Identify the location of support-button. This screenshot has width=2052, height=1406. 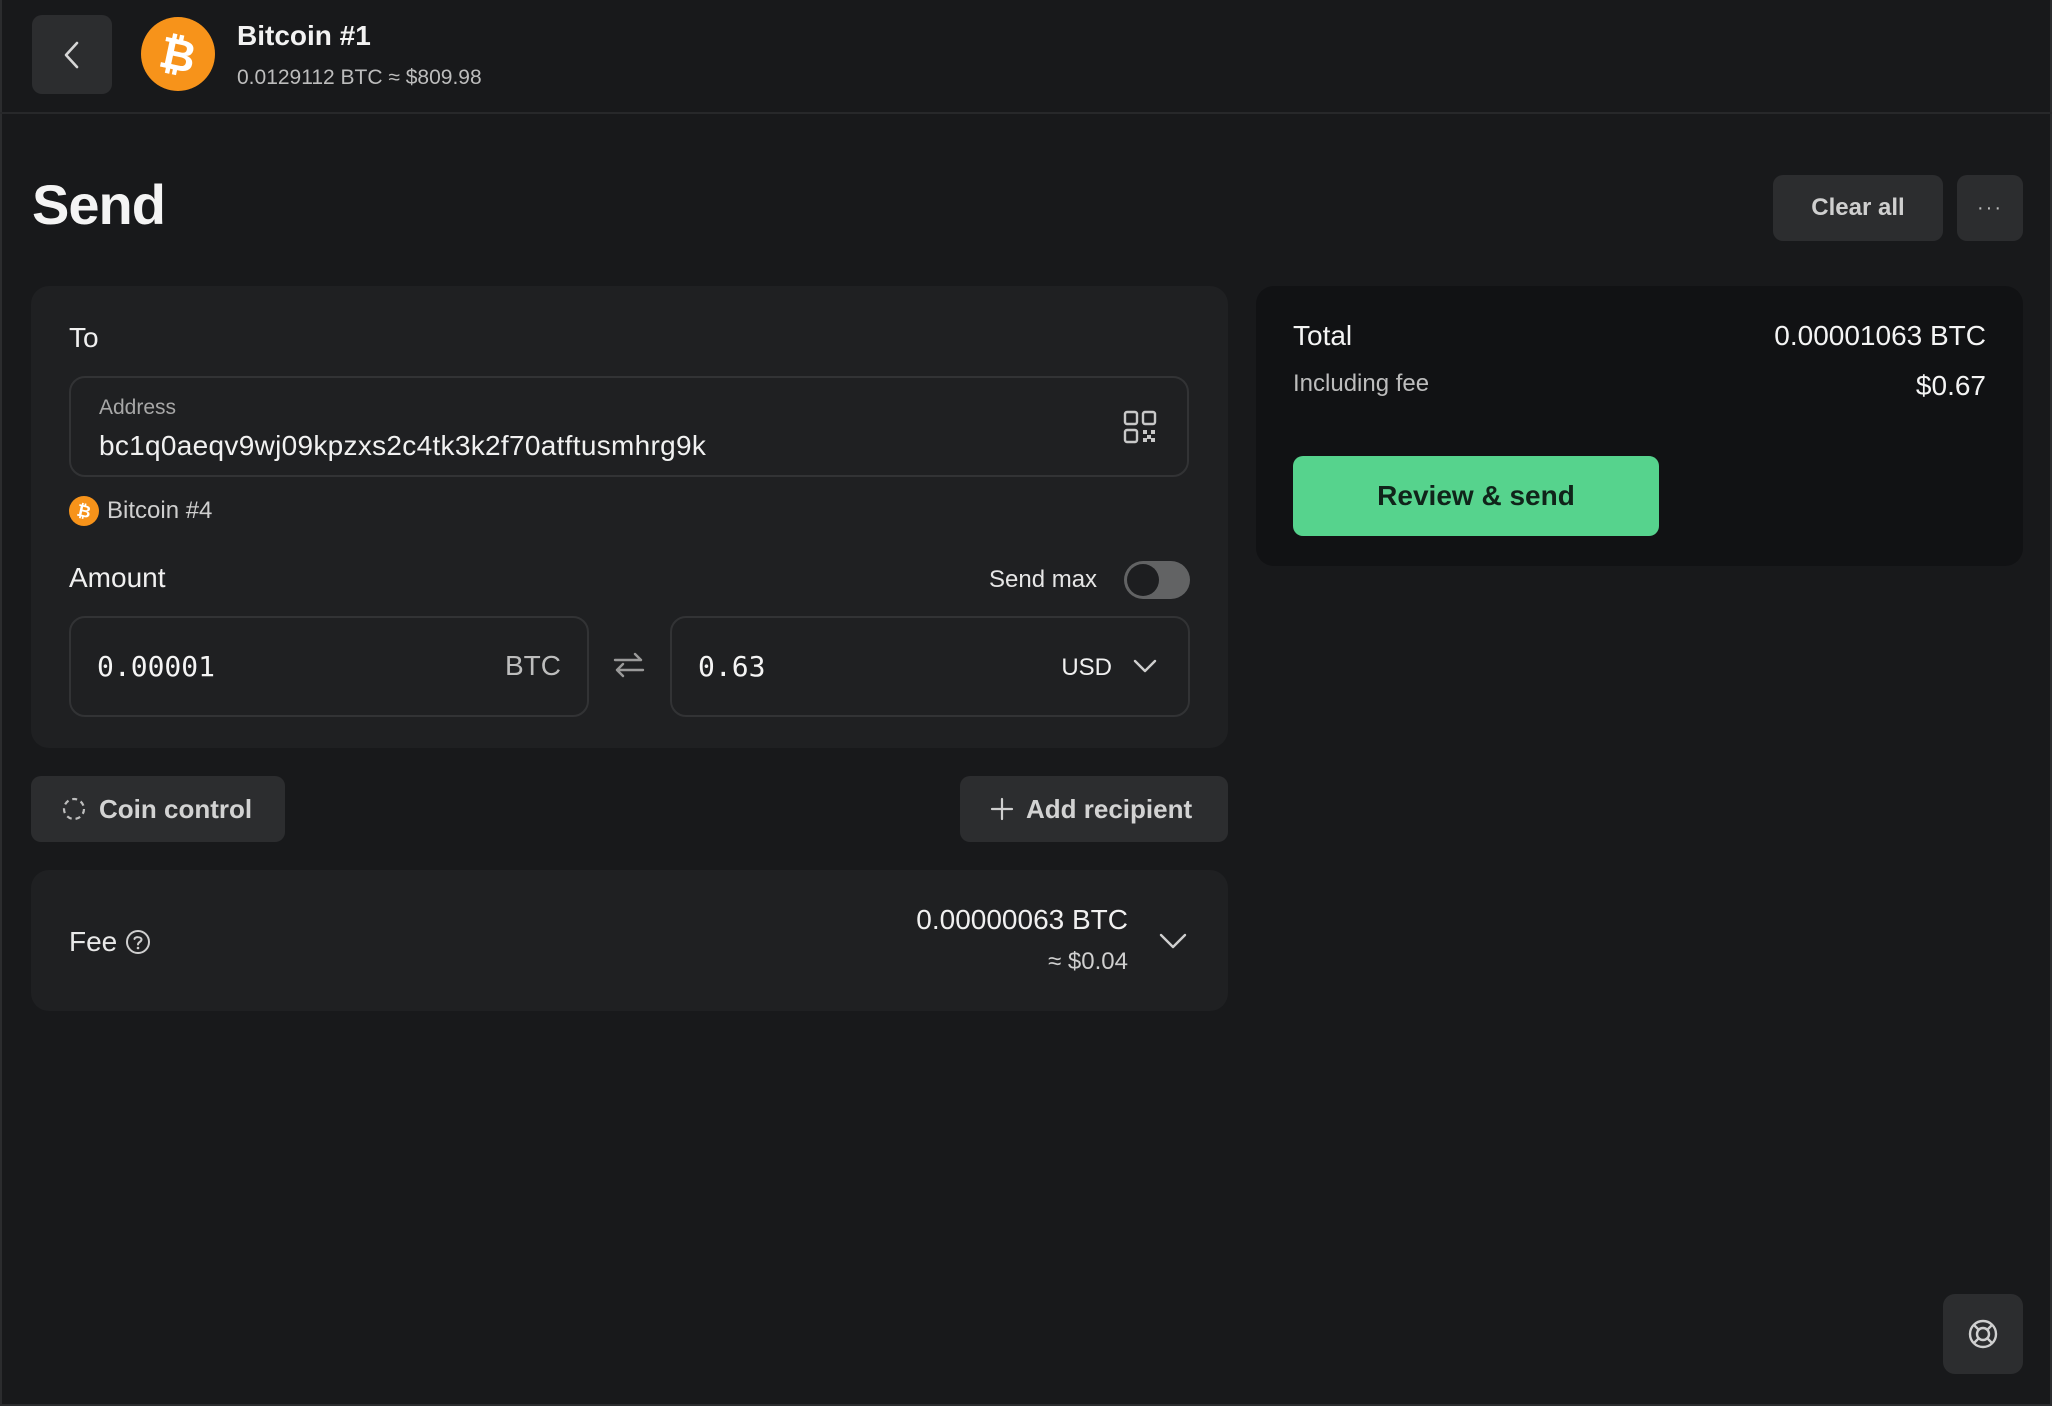
(1983, 1334).